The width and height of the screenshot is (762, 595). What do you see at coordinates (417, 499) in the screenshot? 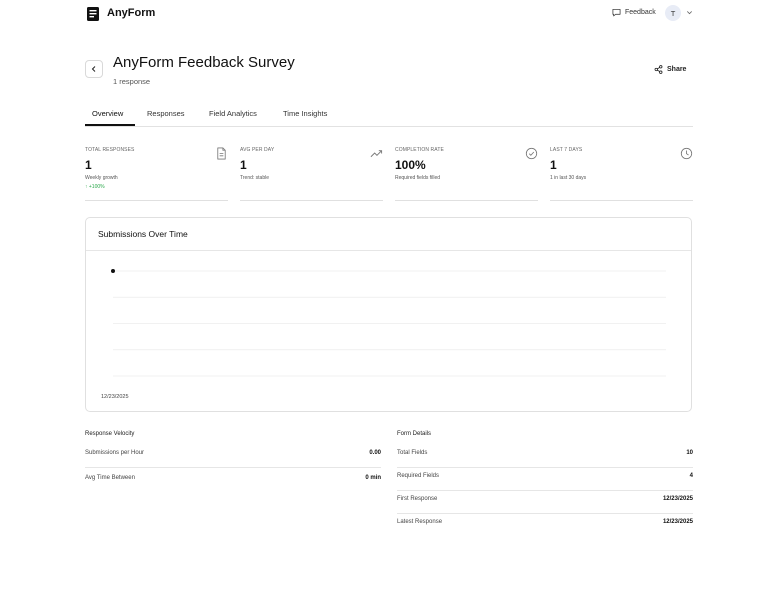
I see `row-label: First Response` at bounding box center [417, 499].